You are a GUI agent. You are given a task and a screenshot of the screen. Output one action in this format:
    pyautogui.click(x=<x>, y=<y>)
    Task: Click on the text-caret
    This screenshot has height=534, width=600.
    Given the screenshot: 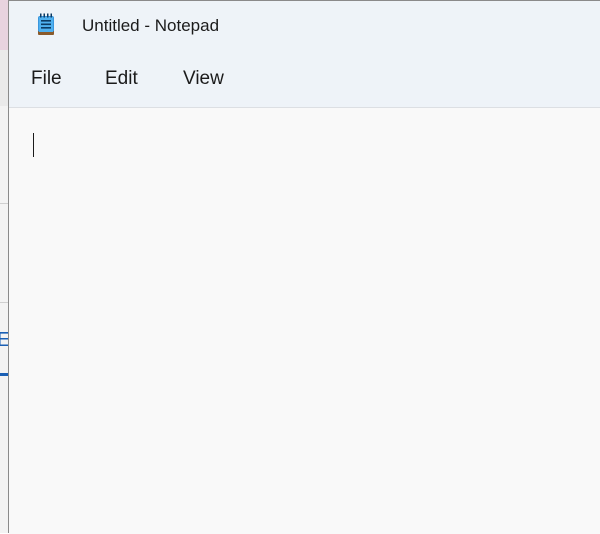 What is the action you would take?
    pyautogui.click(x=33, y=145)
    